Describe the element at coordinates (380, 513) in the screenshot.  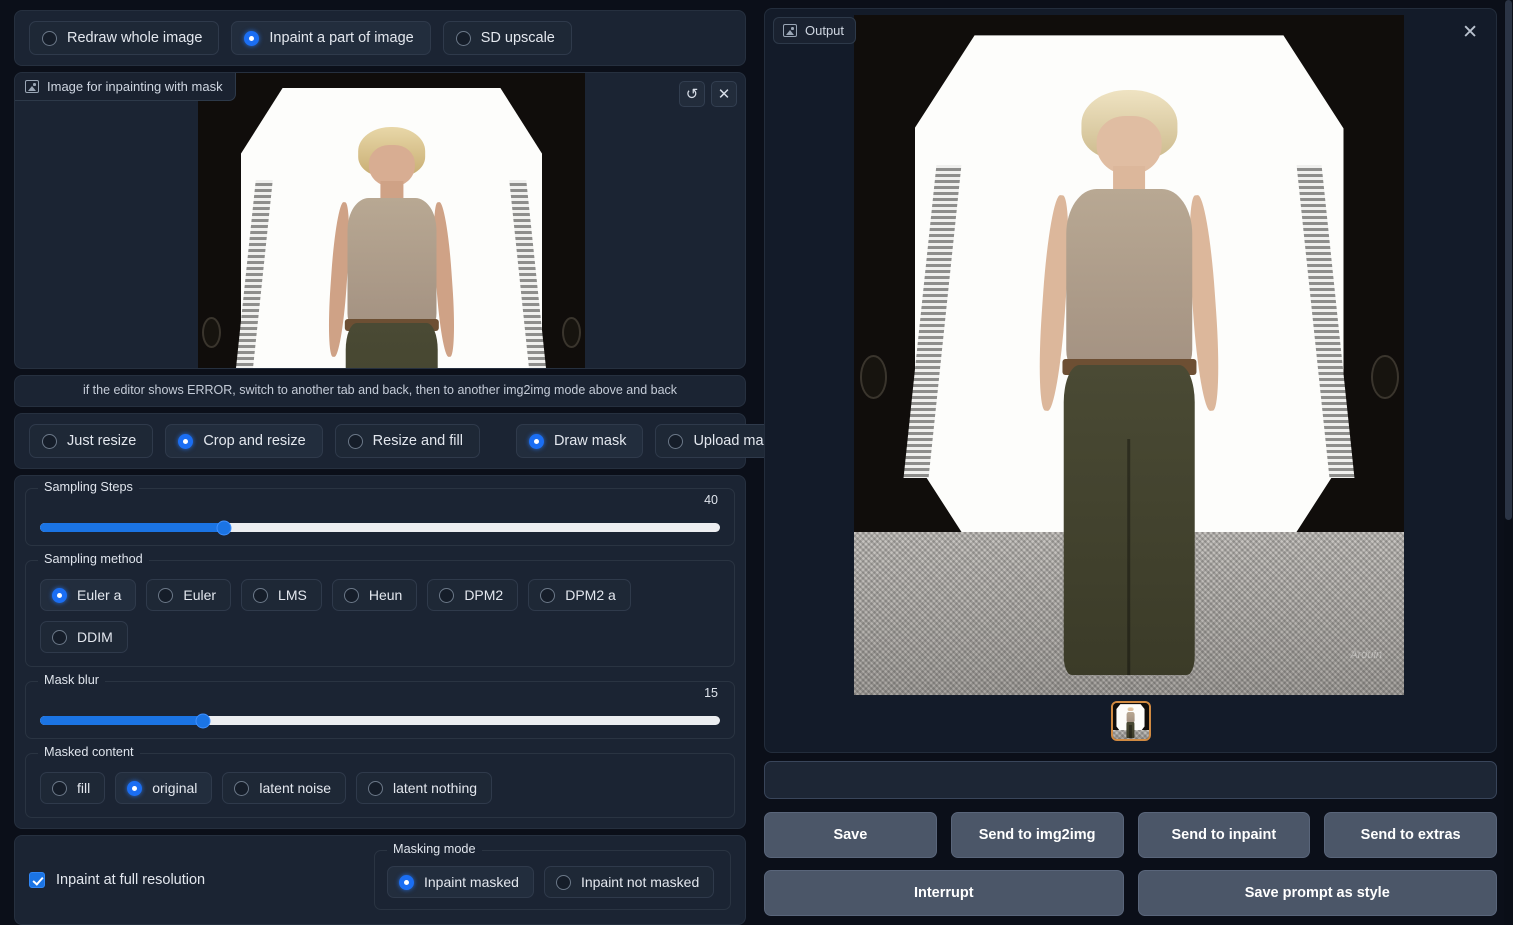
I see `sampling-steps-group: Sampling Steps 40` at that location.